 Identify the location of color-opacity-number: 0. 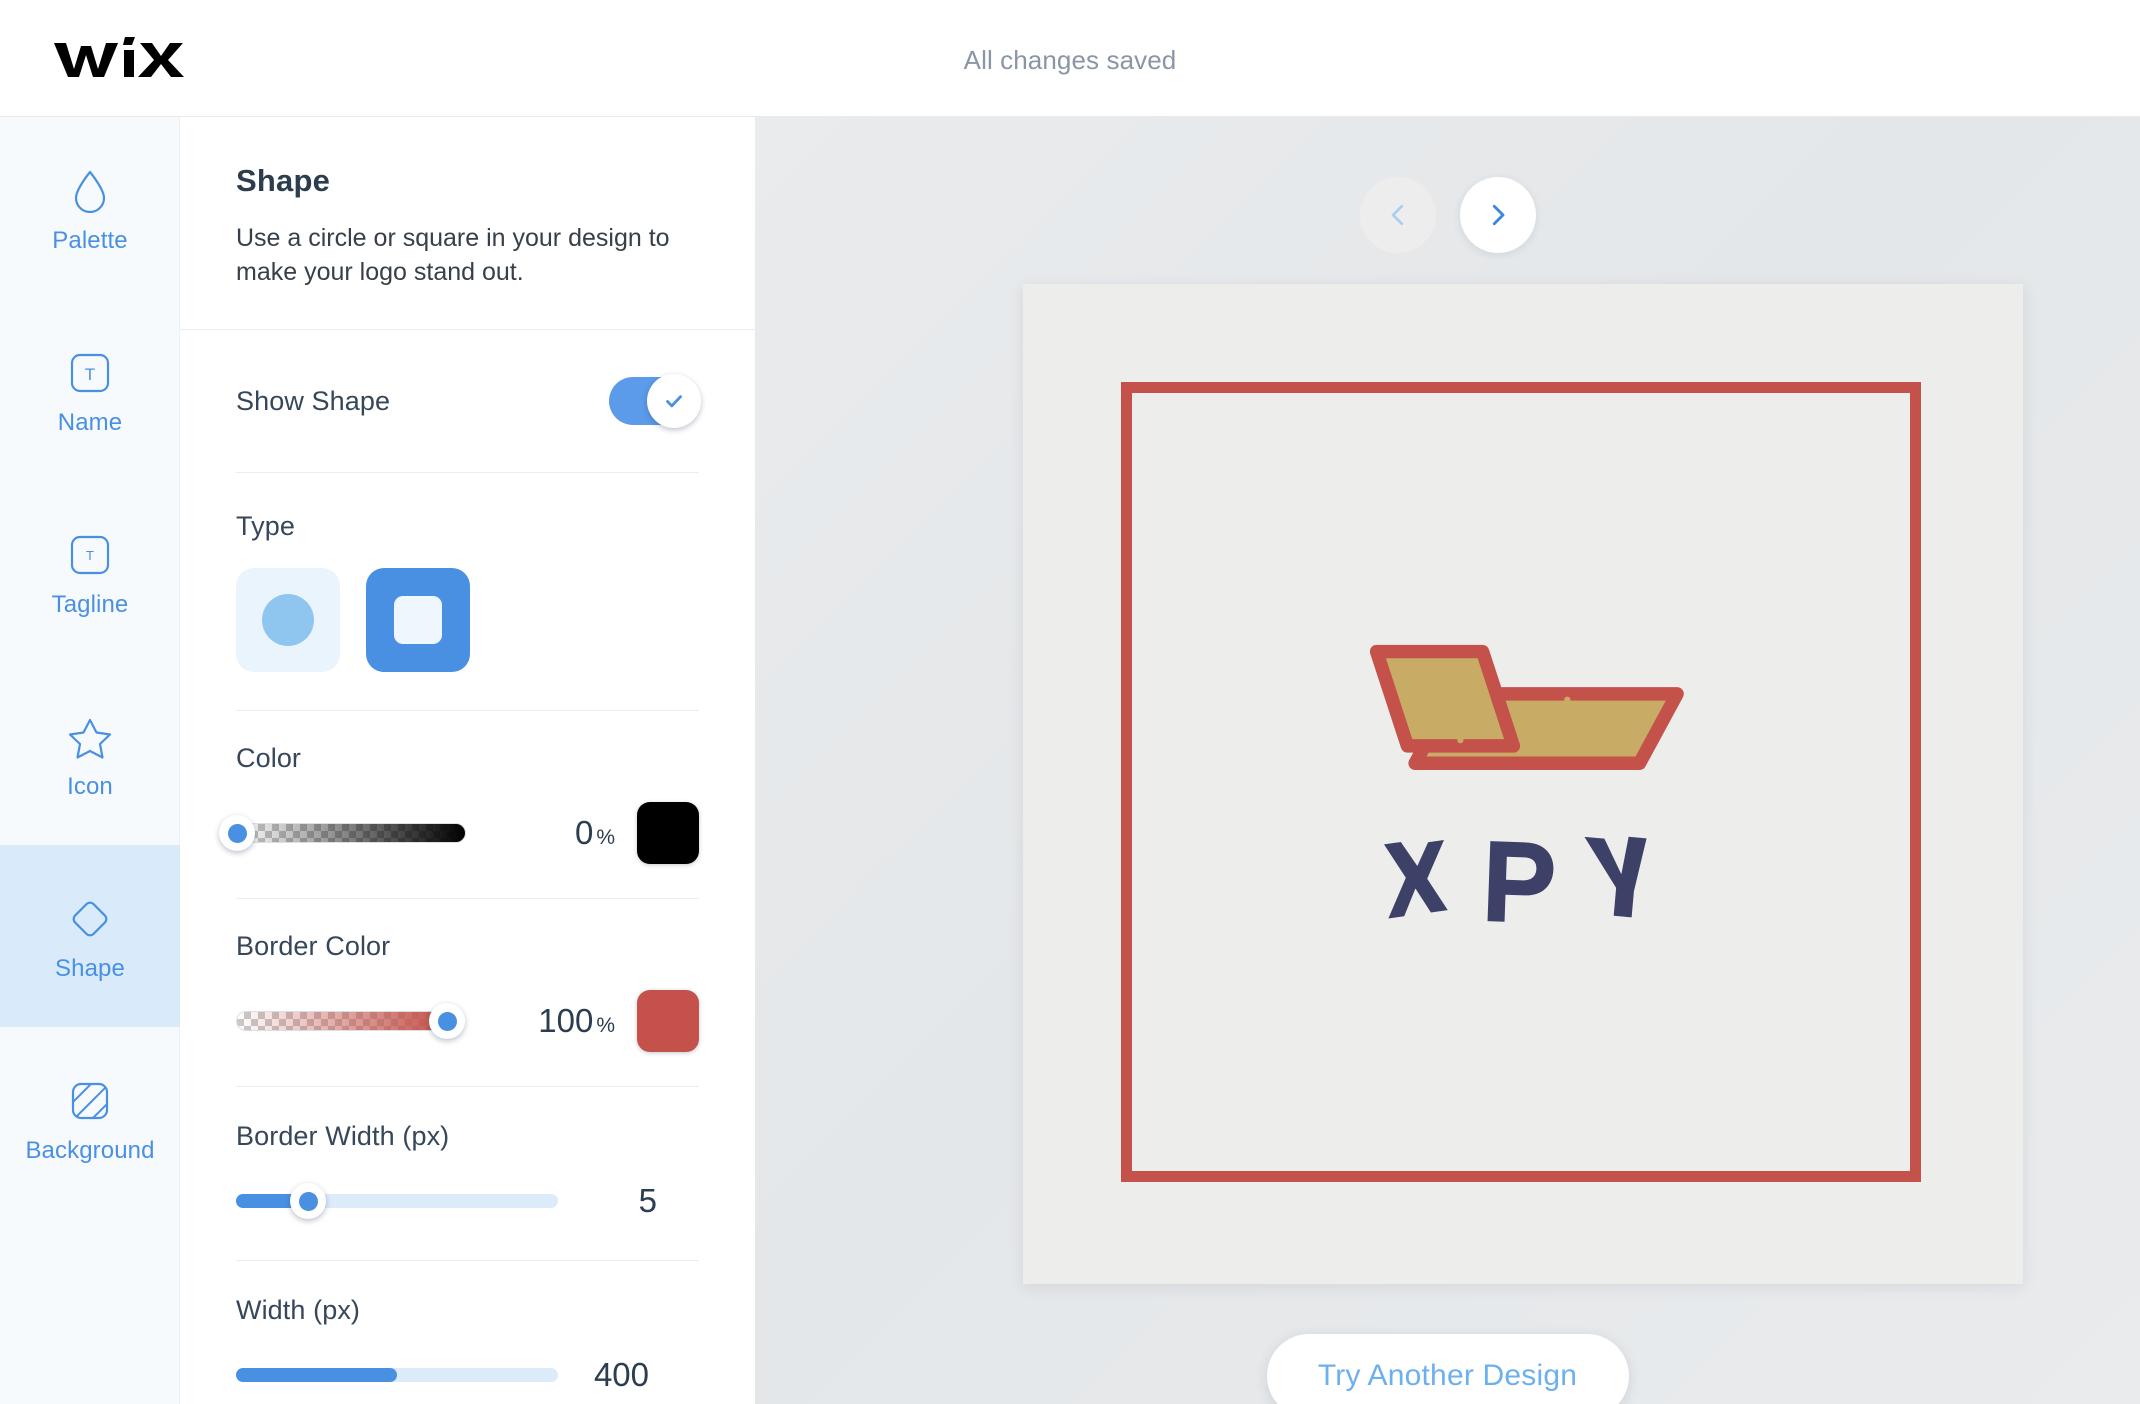
(584, 832).